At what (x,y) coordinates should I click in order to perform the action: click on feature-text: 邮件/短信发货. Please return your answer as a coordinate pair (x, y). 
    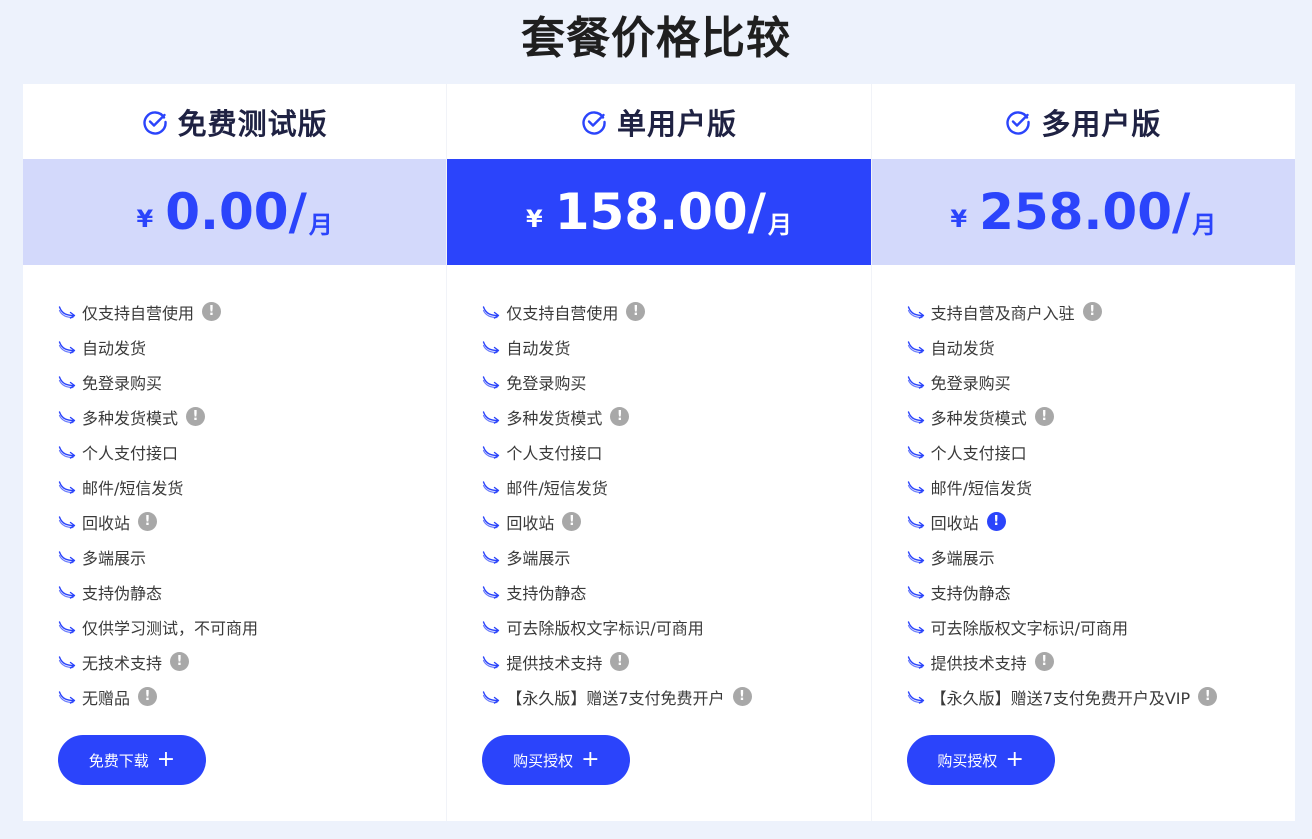
    Looking at the image, I should click on (981, 488).